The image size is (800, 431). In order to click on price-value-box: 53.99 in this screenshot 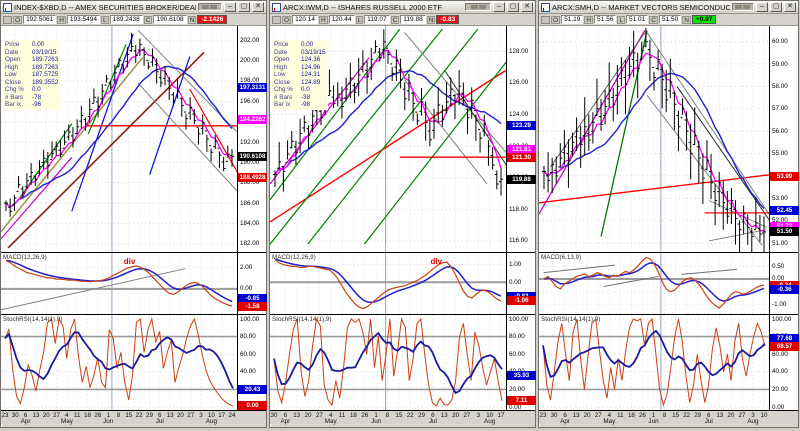, I will do `click(784, 176)`.